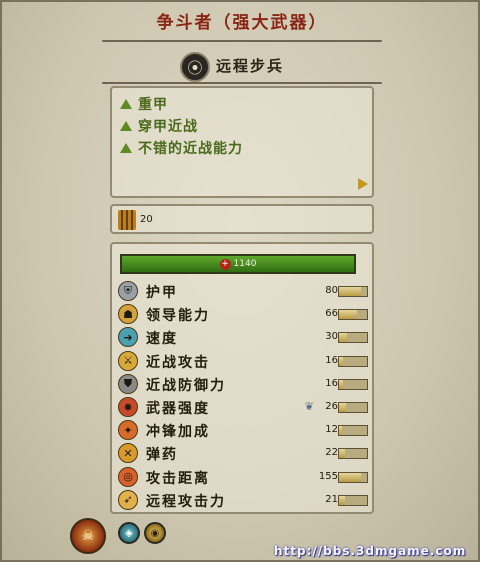 This screenshot has width=480, height=562. Describe the element at coordinates (225, 264) in the screenshot. I see `plus-icon: +` at that location.